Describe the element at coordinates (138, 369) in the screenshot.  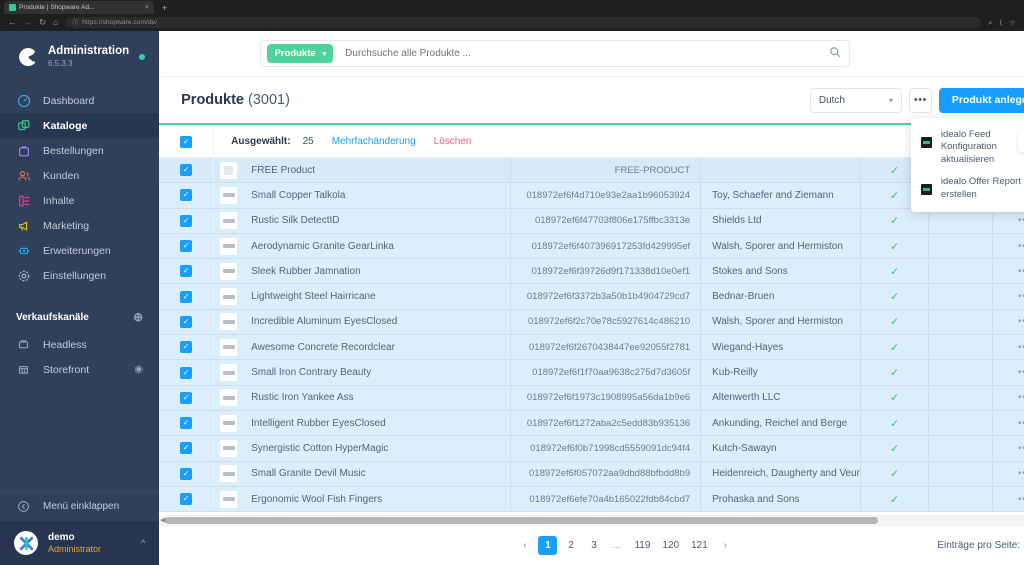
I see `eye-icon: ◉` at that location.